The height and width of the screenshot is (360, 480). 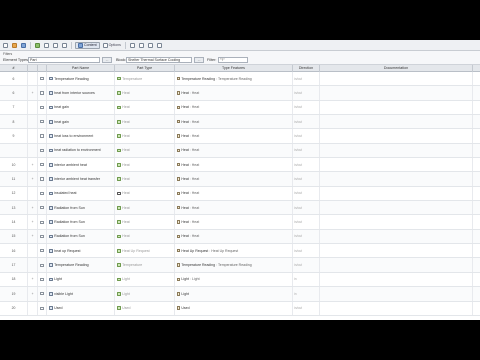 I want to click on type-features-cell: Light, so click(x=234, y=279).